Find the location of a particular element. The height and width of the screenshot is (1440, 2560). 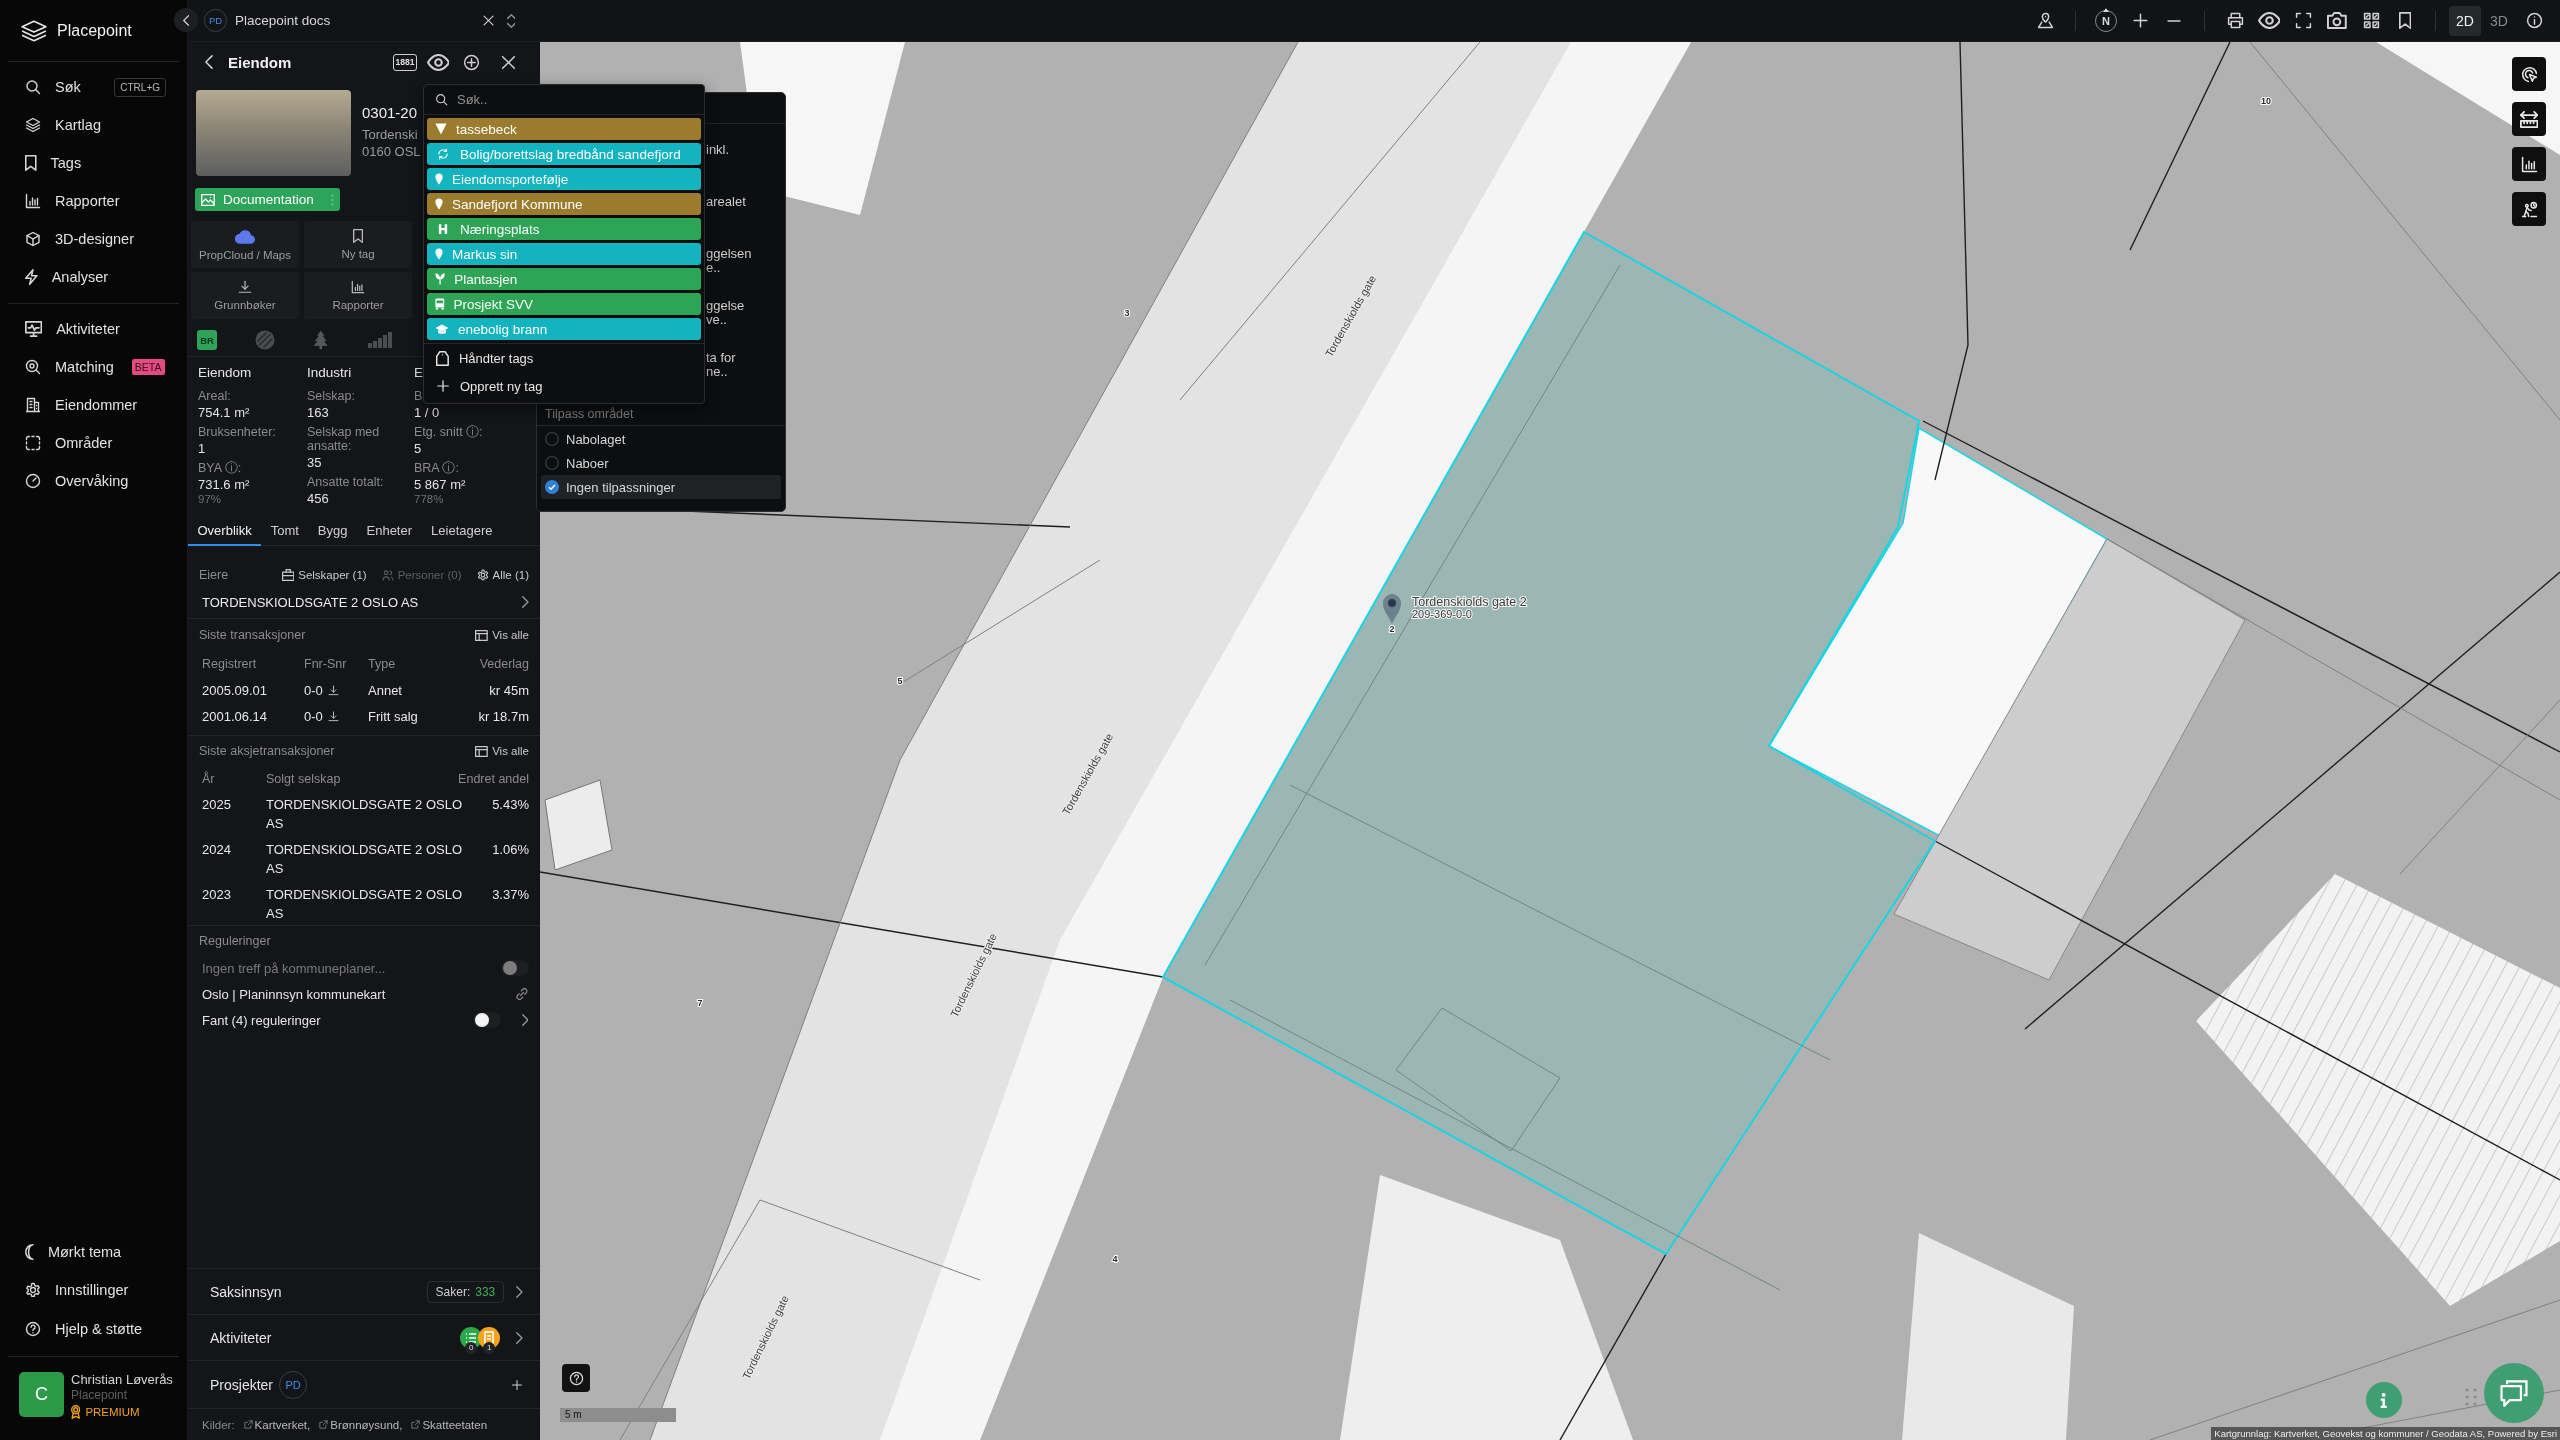

stat-label: Selskap: is located at coordinates (331, 396).